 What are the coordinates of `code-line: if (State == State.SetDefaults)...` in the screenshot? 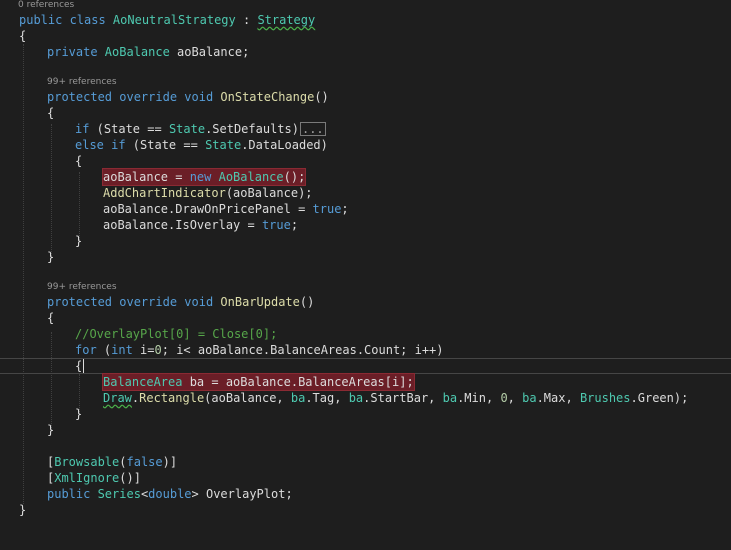 It's located at (365, 129).